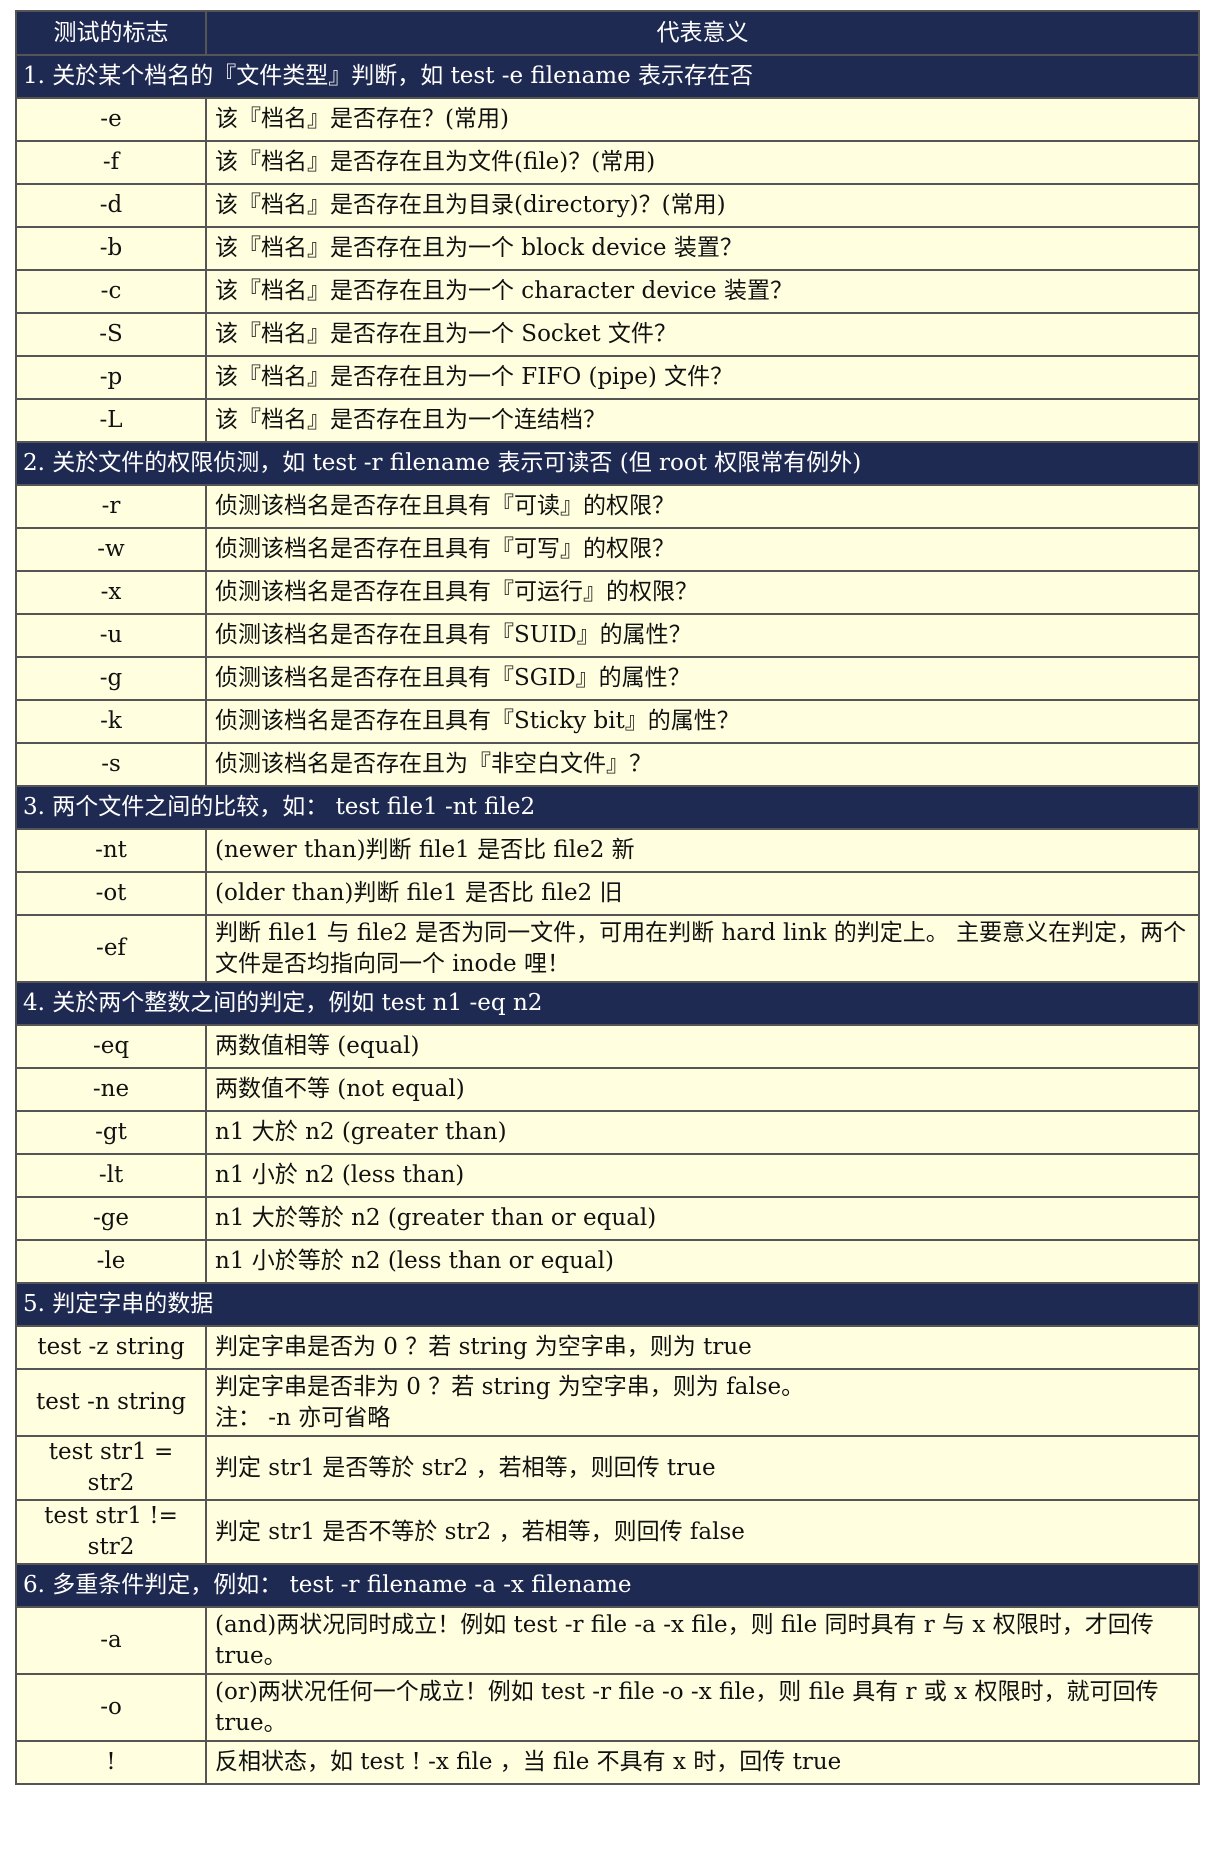 The height and width of the screenshot is (1859, 1213). What do you see at coordinates (111, 1347) in the screenshot?
I see `flag-cell: test -z string` at bounding box center [111, 1347].